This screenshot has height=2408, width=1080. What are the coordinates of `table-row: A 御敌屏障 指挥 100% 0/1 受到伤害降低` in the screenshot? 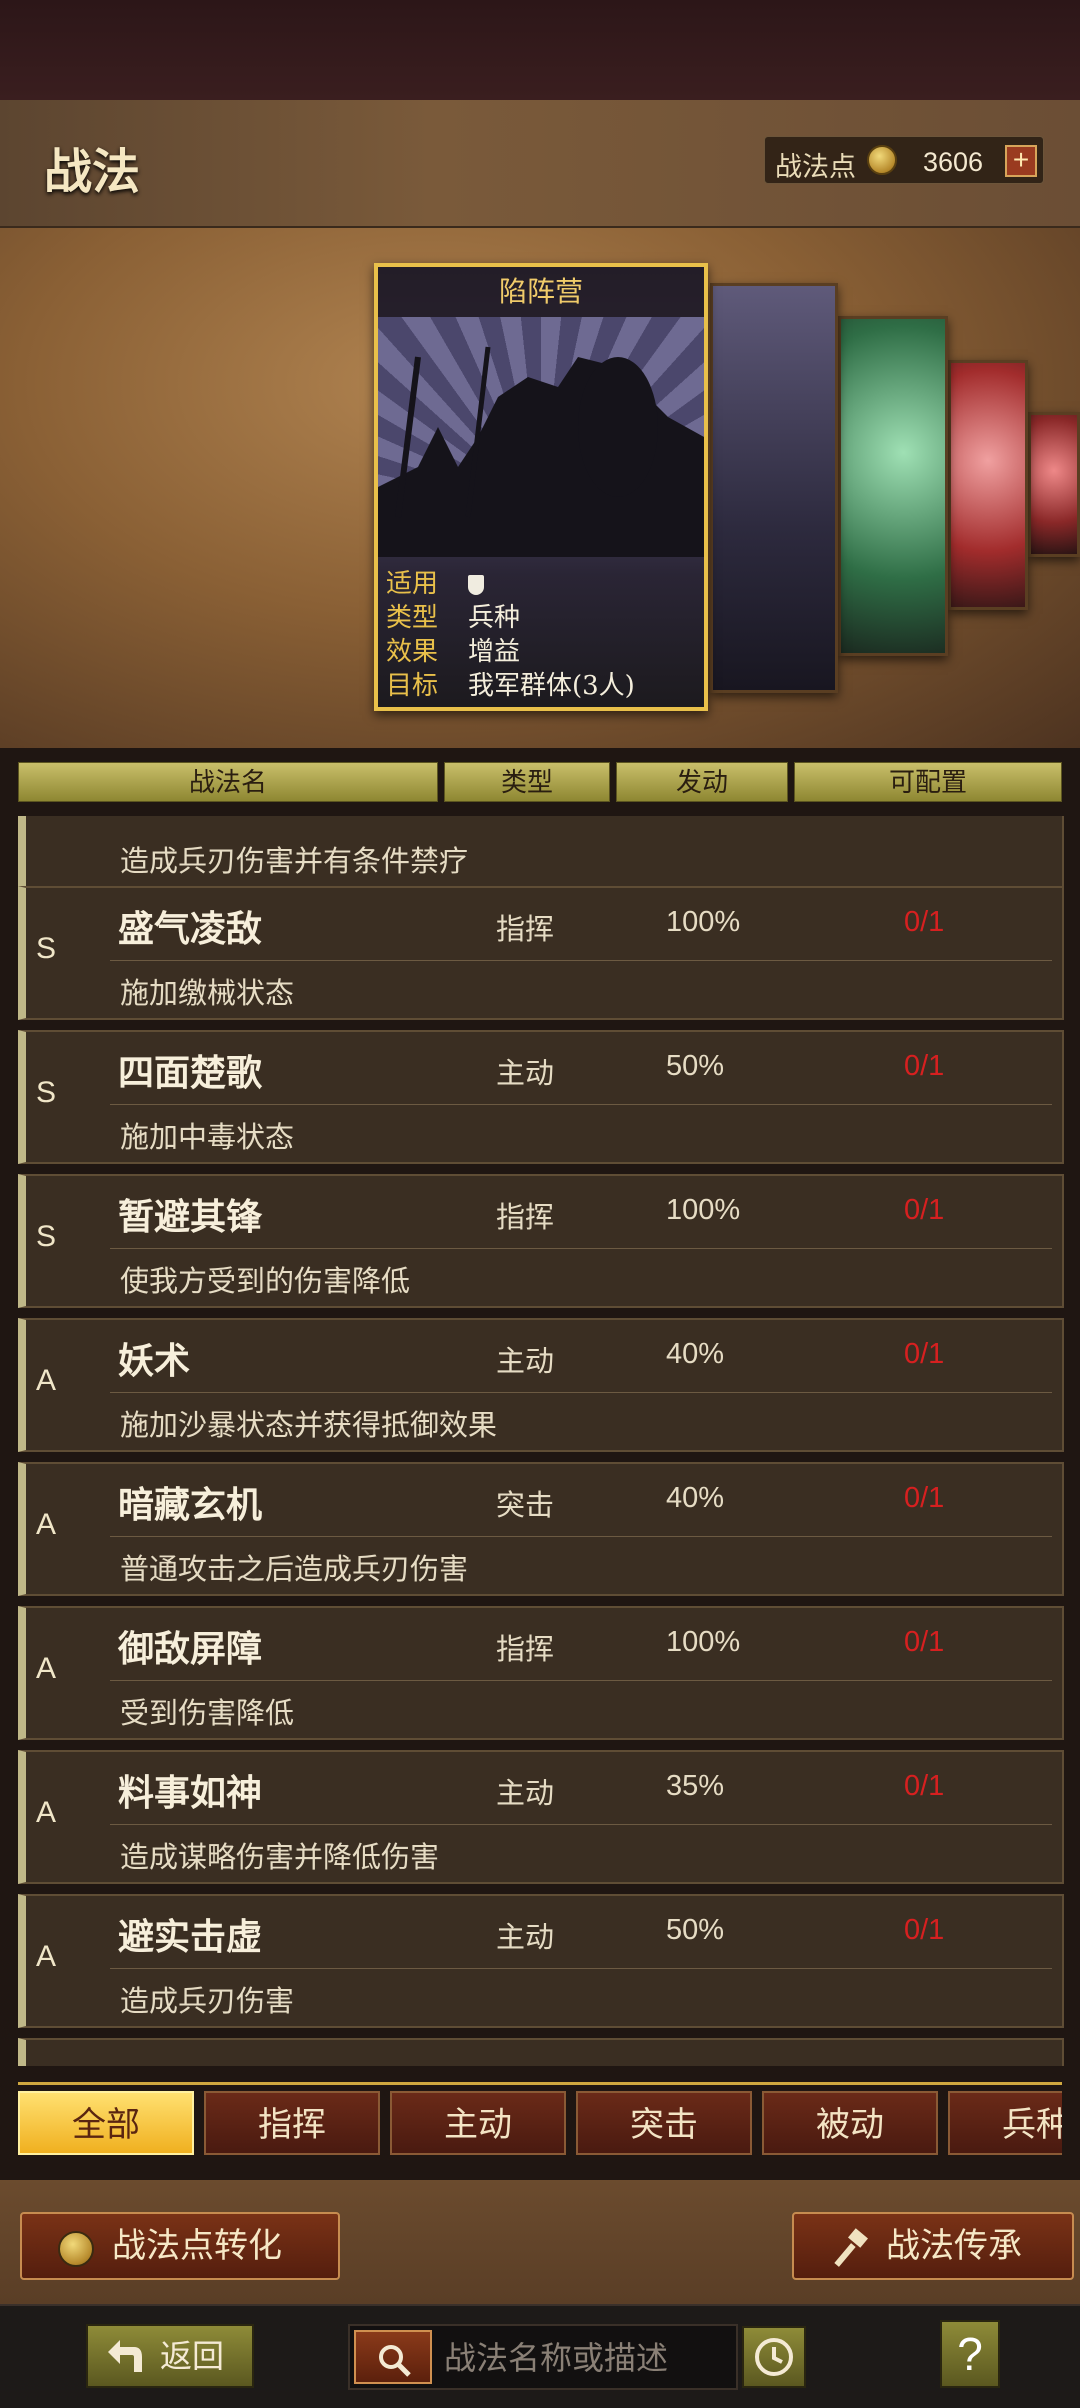 It's located at (541, 1673).